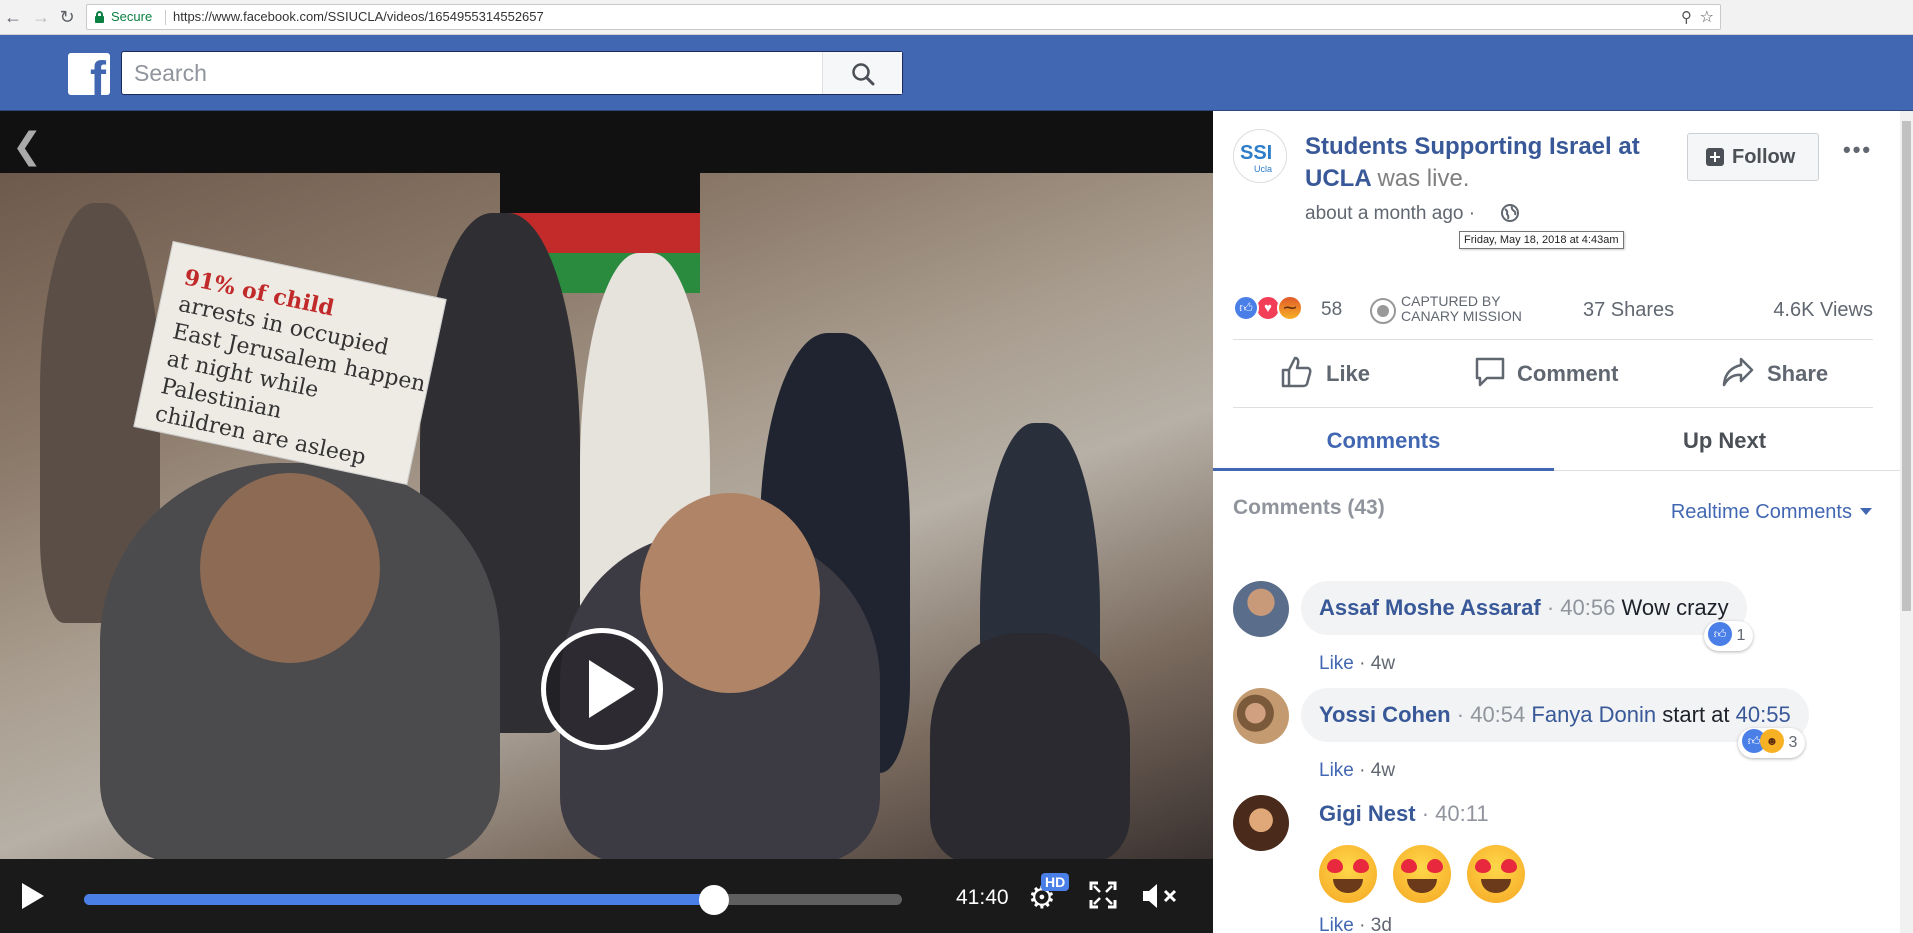  What do you see at coordinates (1628, 310) in the screenshot?
I see `shares-count: 37 Shares` at bounding box center [1628, 310].